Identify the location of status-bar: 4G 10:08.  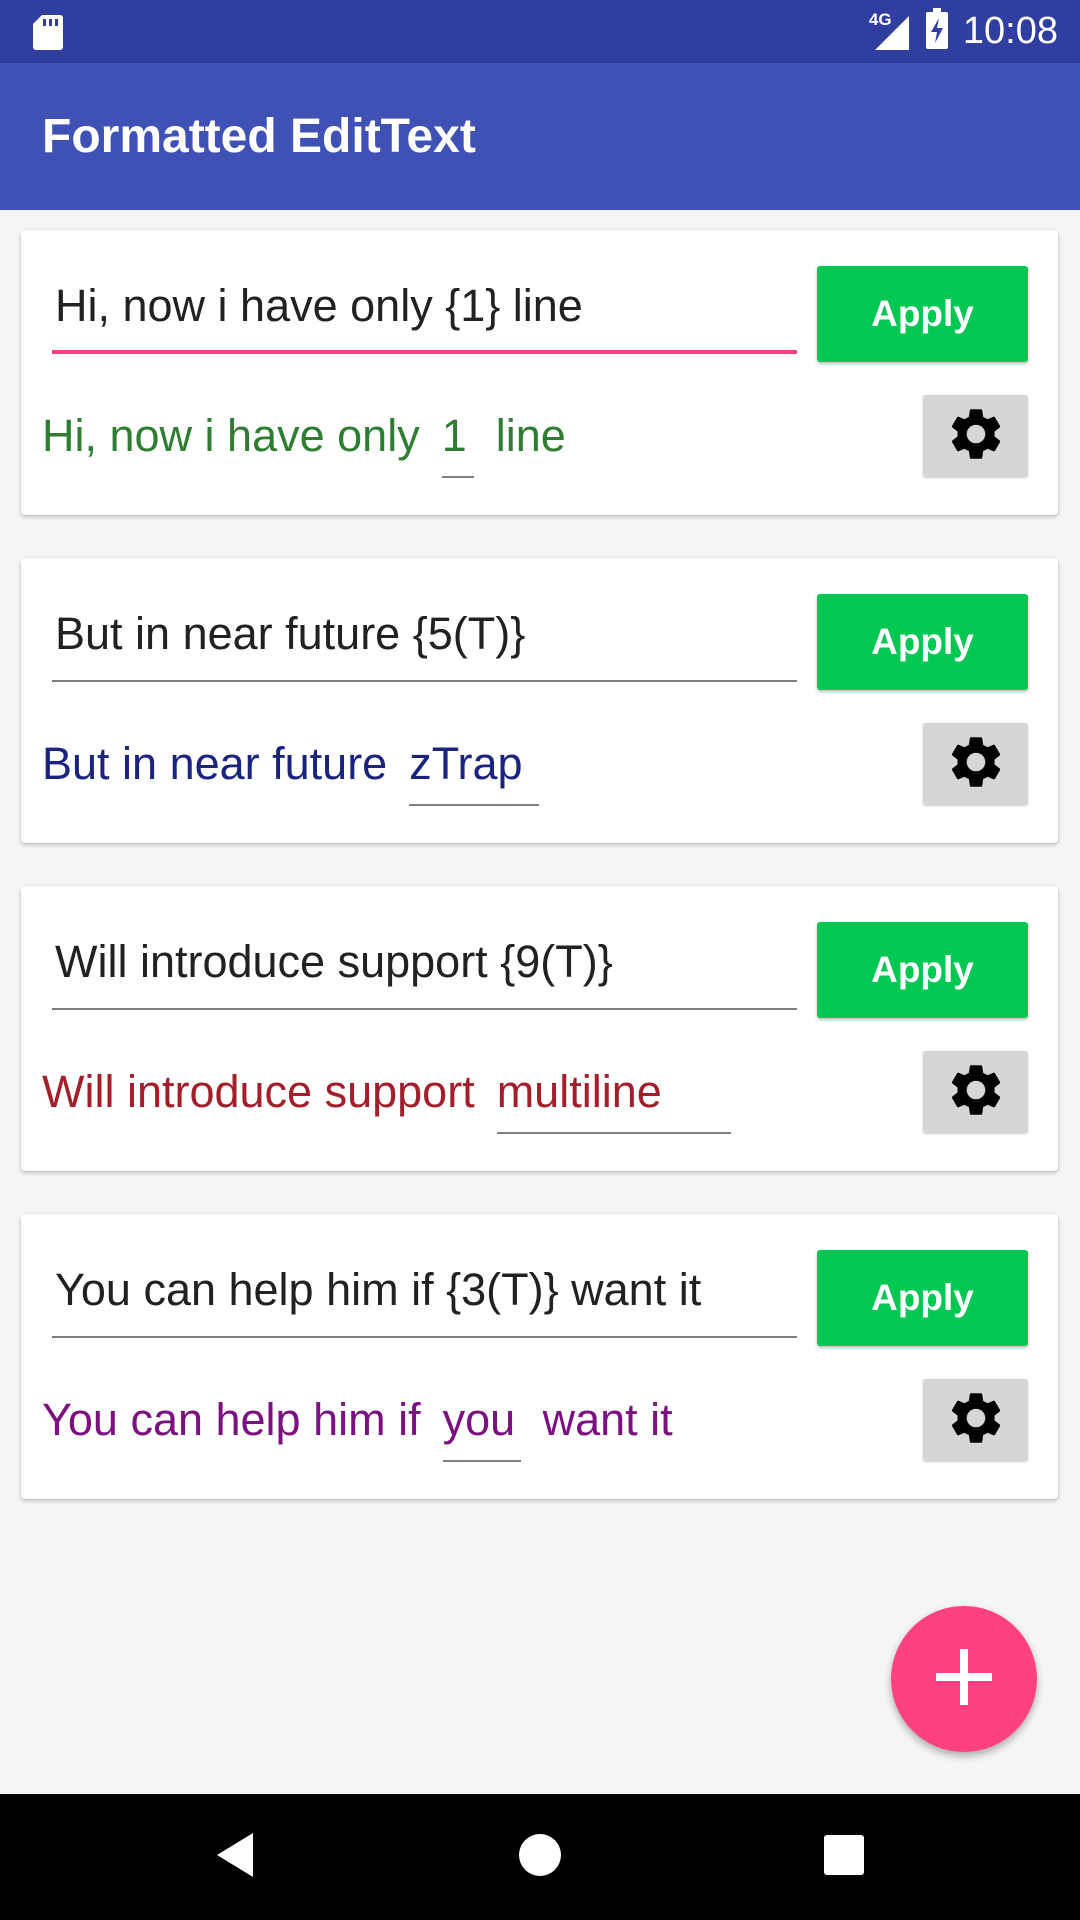
(540, 31).